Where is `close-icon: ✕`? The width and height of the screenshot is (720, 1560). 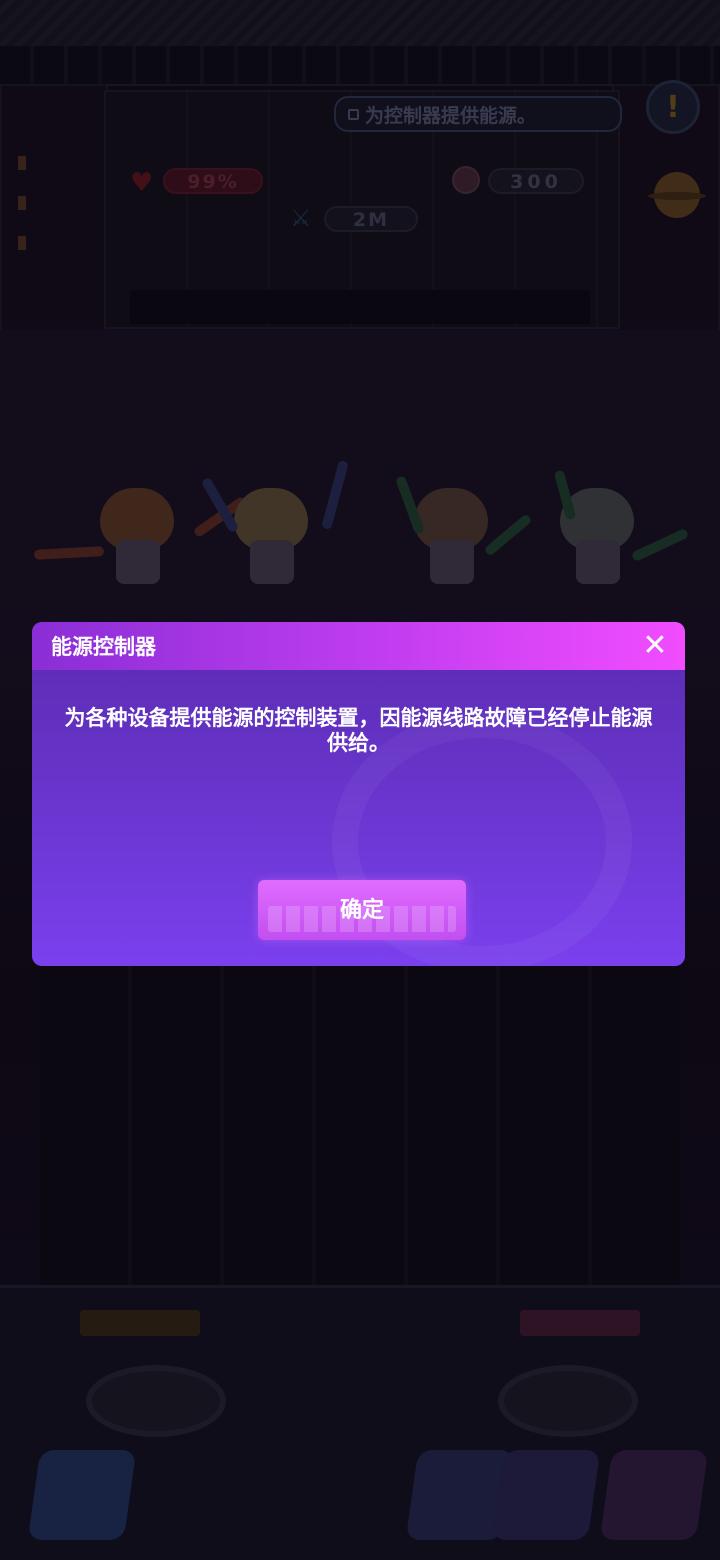 close-icon: ✕ is located at coordinates (655, 646).